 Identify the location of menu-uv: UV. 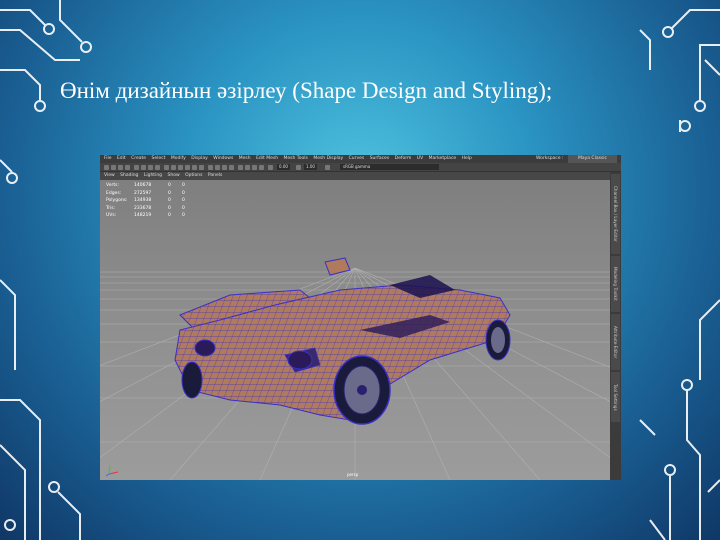
(420, 158).